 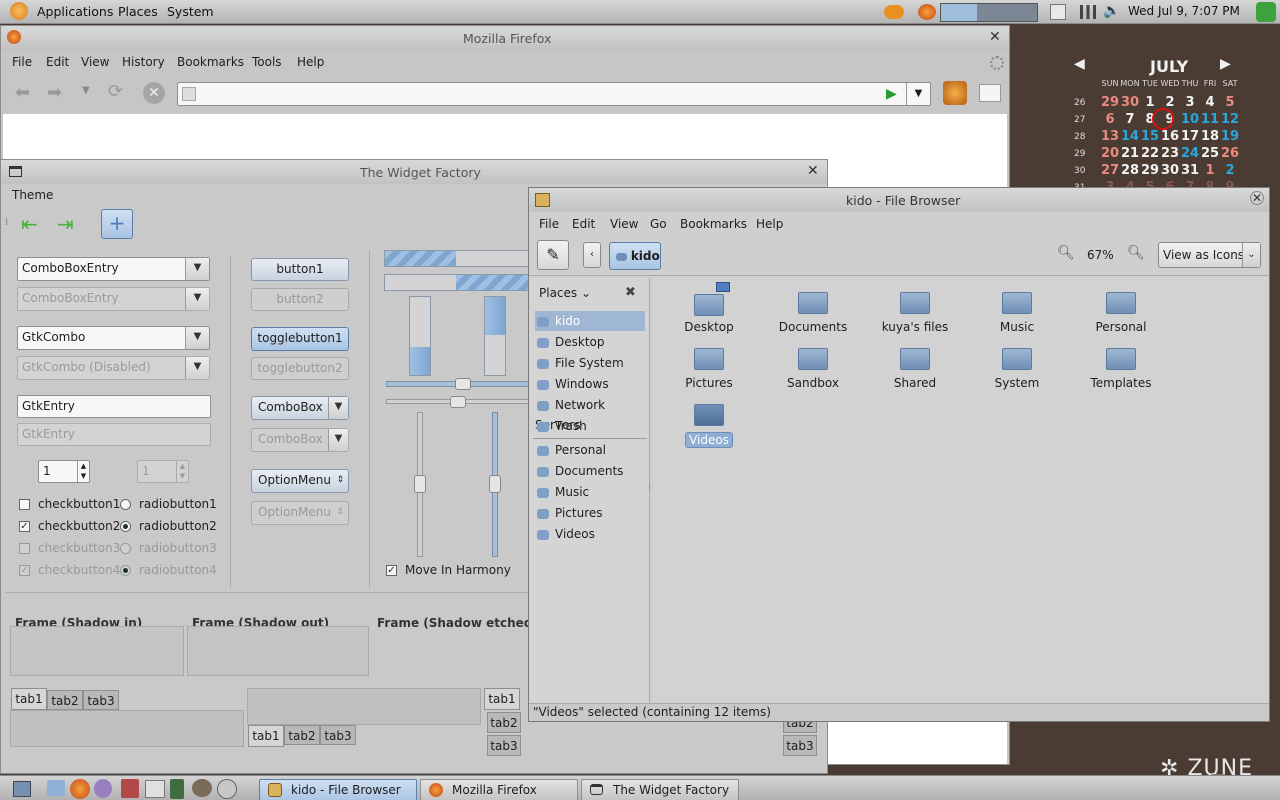 I want to click on sidebar-item-kido: kido, so click(x=590, y=321).